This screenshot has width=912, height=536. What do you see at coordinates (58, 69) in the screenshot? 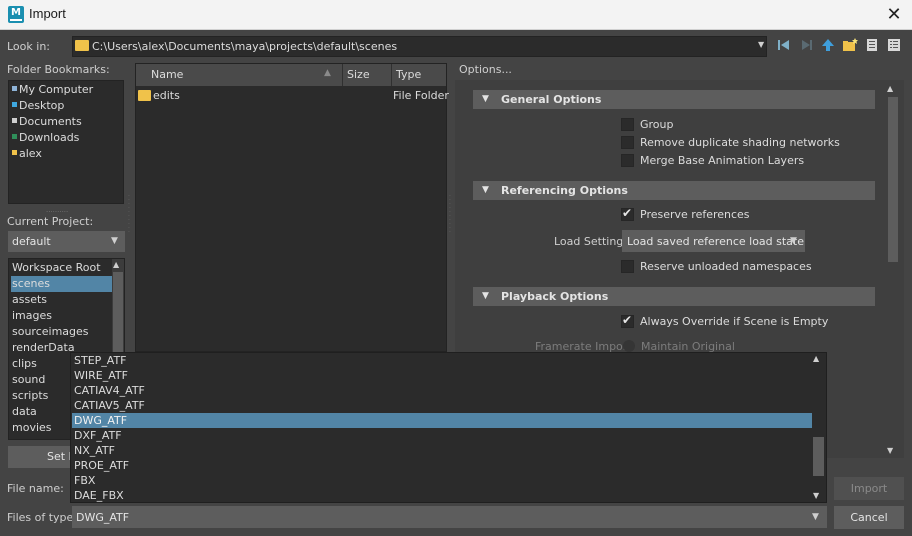
I see `folder-bookmarks-label: Folder Bookmarks:` at bounding box center [58, 69].